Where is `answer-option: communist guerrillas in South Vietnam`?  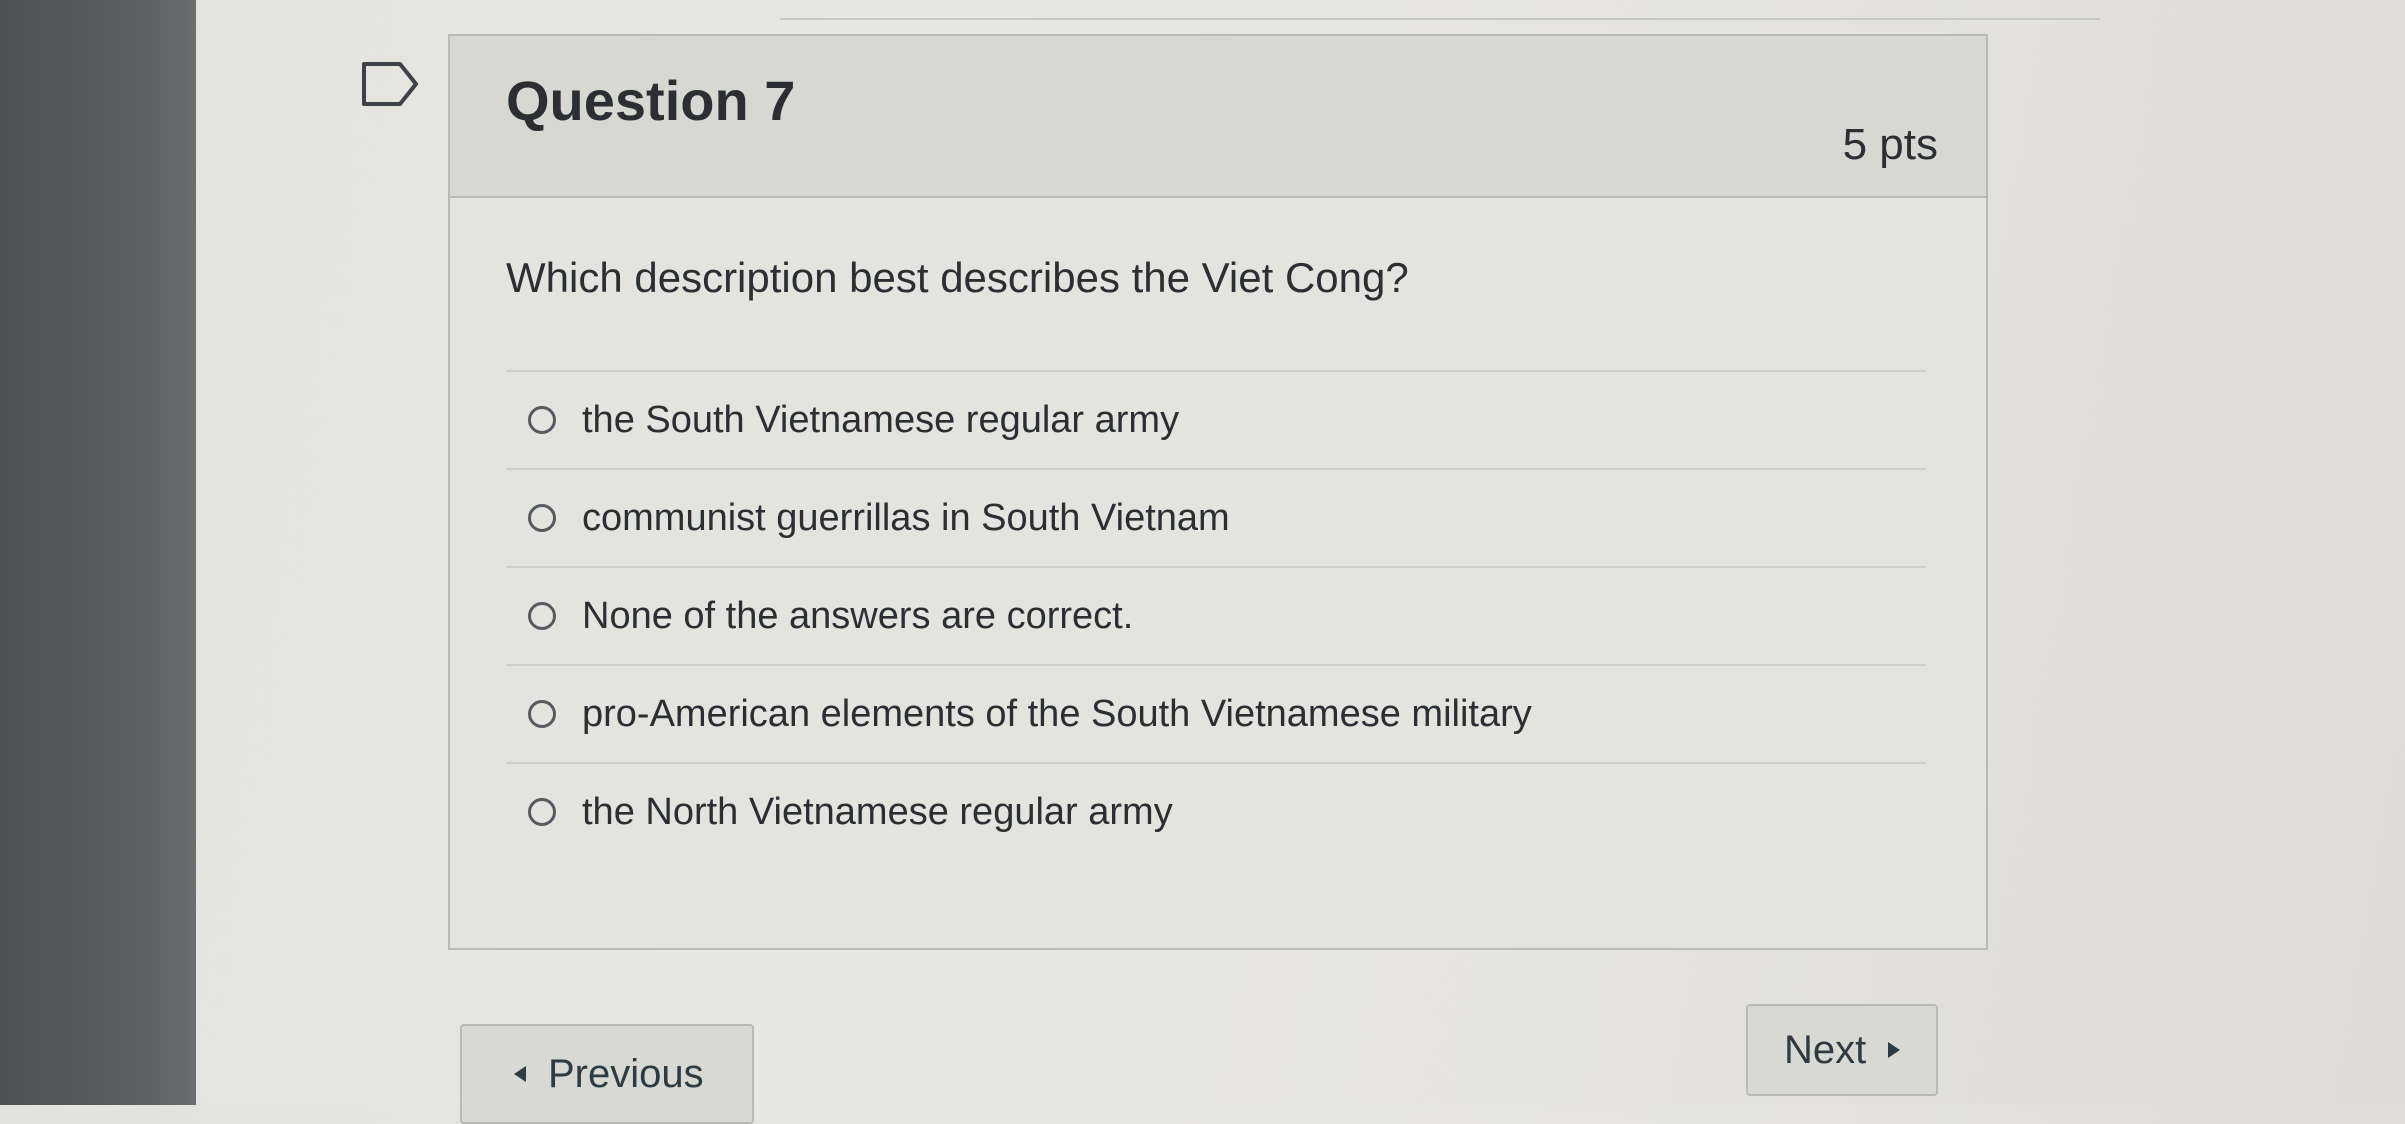 answer-option: communist guerrillas in South Vietnam is located at coordinates (1216, 517).